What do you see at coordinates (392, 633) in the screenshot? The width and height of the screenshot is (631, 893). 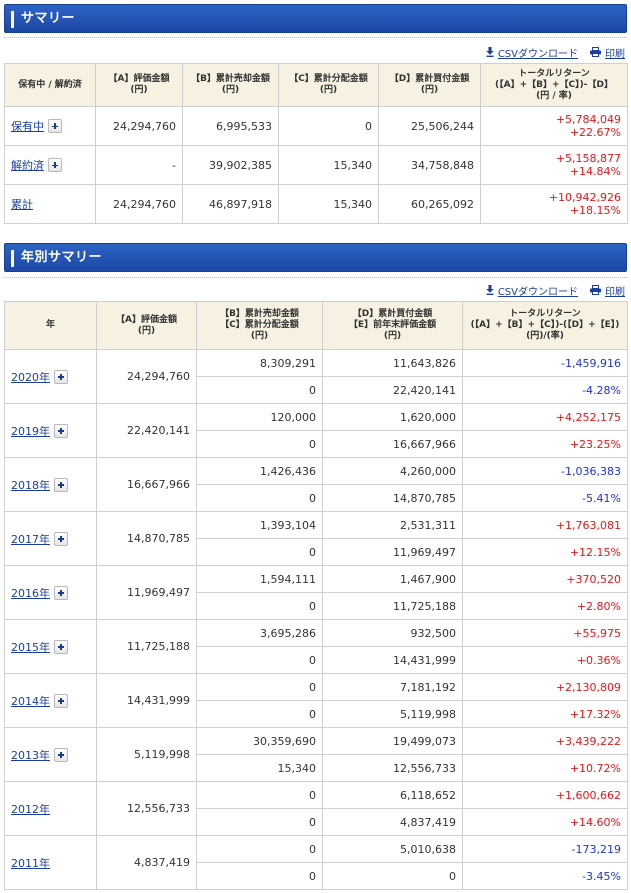 I see `value-d: 932,500` at bounding box center [392, 633].